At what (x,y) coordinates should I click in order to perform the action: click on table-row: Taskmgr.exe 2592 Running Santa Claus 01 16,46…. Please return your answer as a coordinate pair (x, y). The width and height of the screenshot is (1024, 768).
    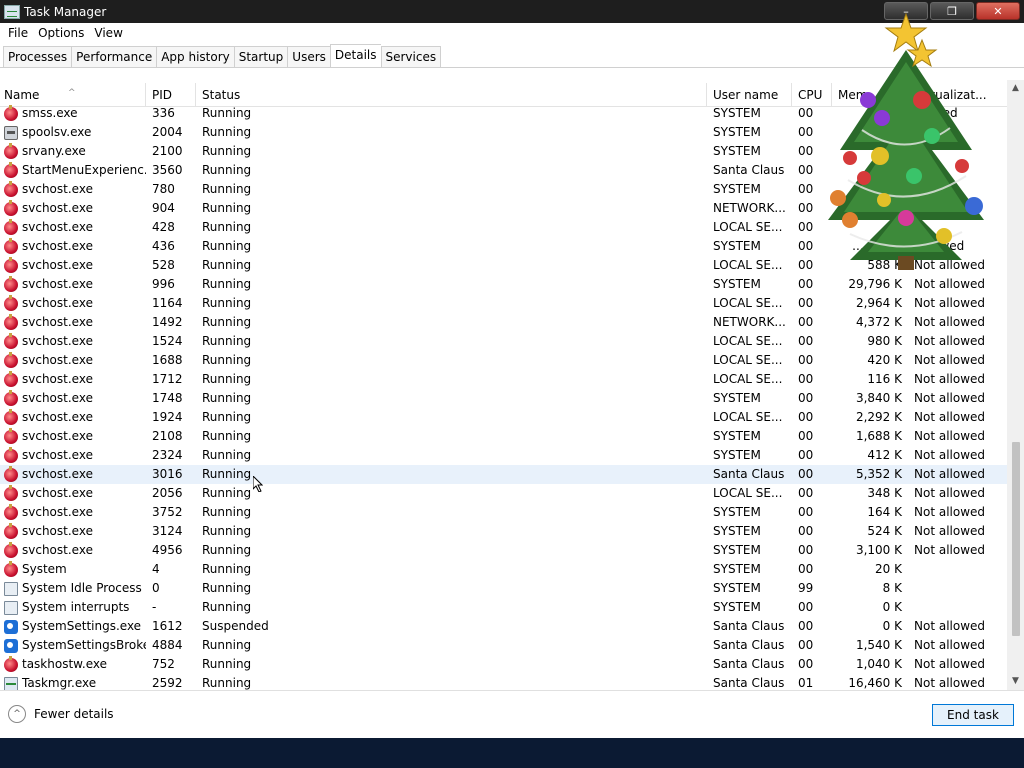
    Looking at the image, I should click on (503, 682).